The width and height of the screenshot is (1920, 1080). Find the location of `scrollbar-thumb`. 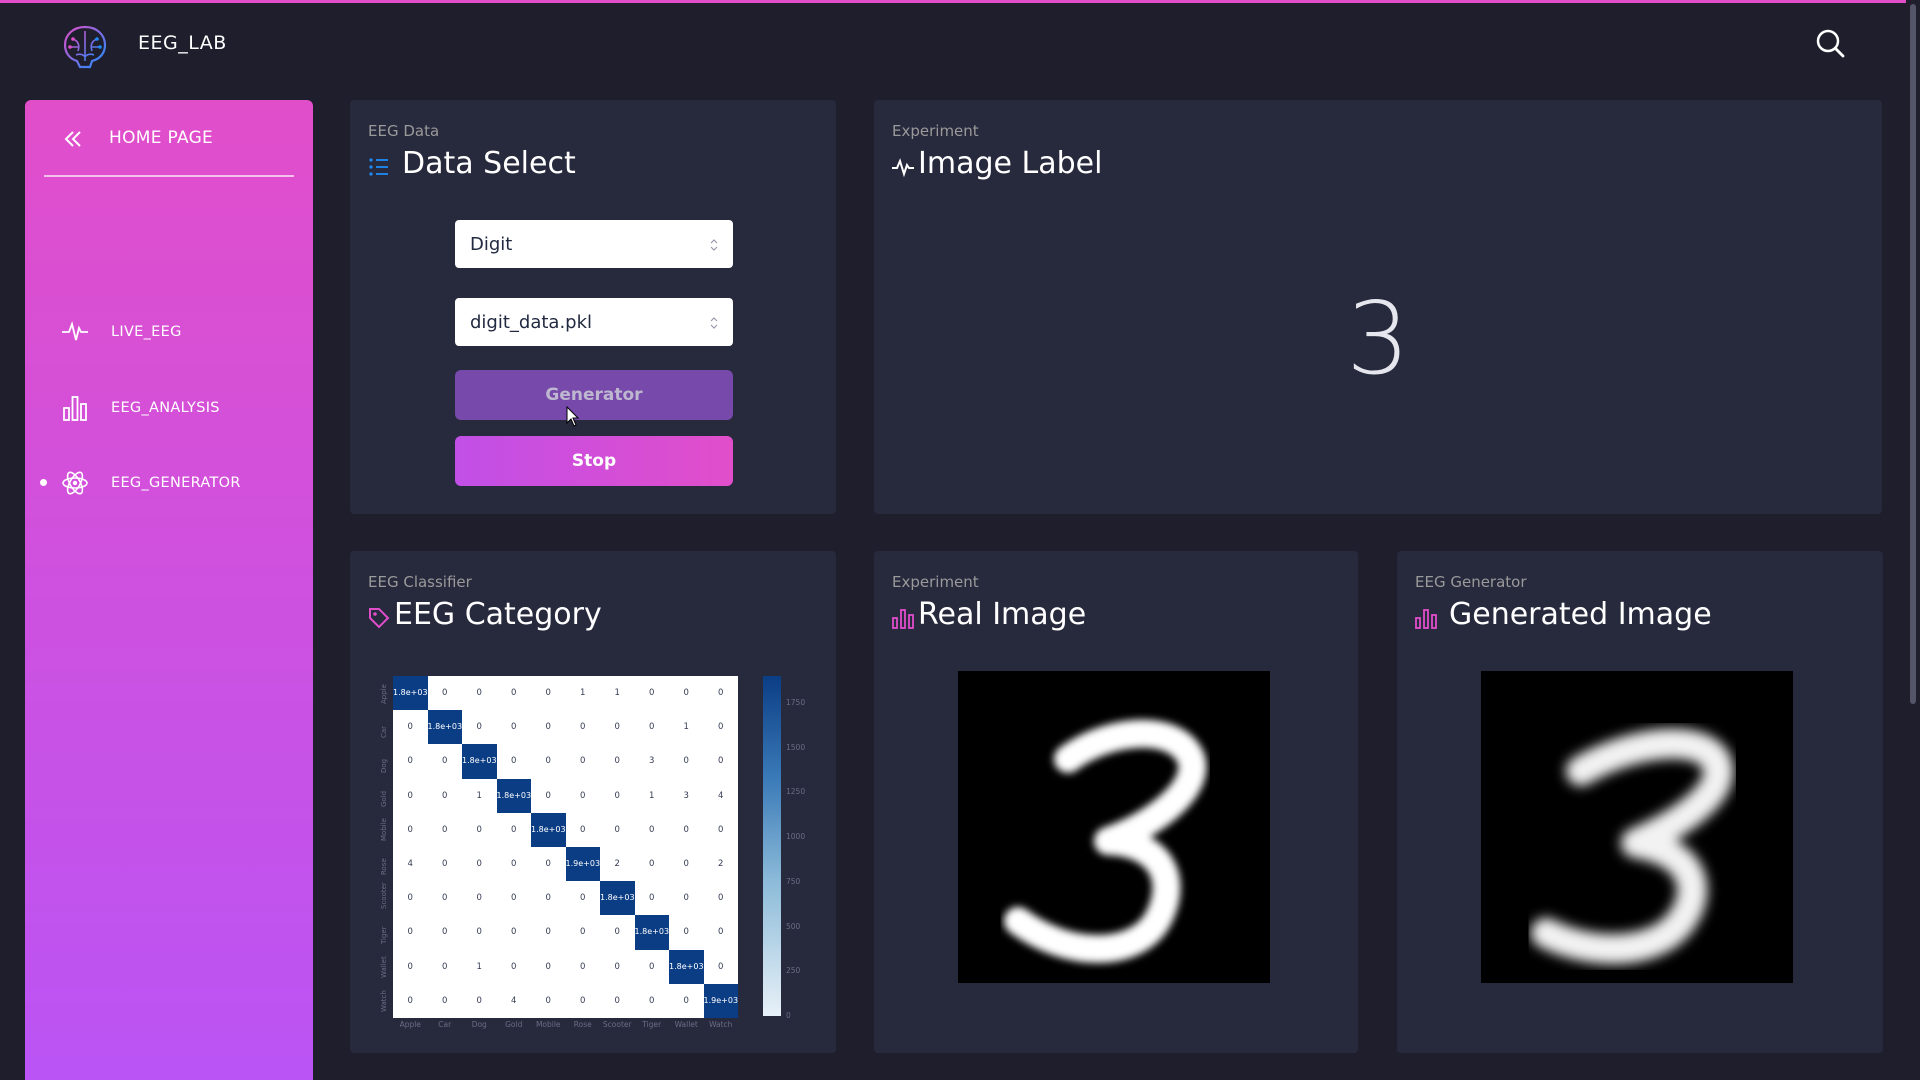

scrollbar-thumb is located at coordinates (1913, 354).